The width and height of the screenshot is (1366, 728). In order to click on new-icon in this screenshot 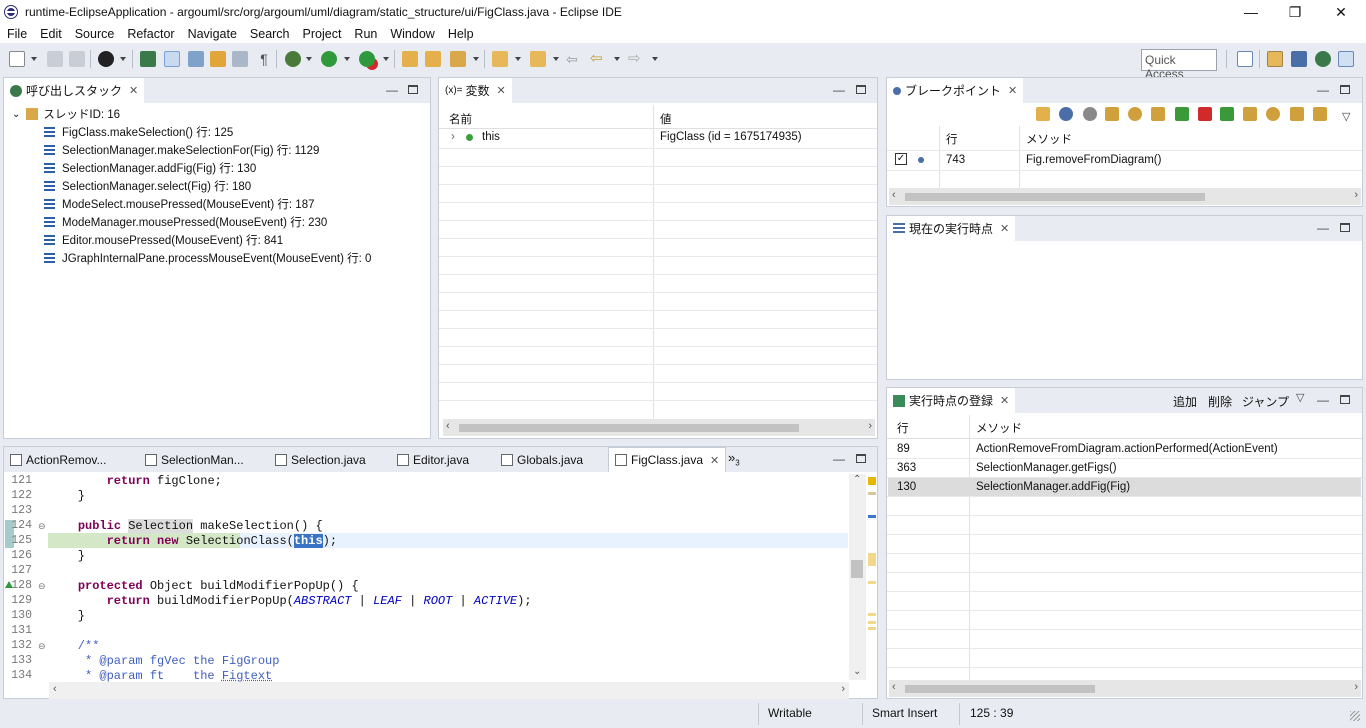, I will do `click(17, 59)`.